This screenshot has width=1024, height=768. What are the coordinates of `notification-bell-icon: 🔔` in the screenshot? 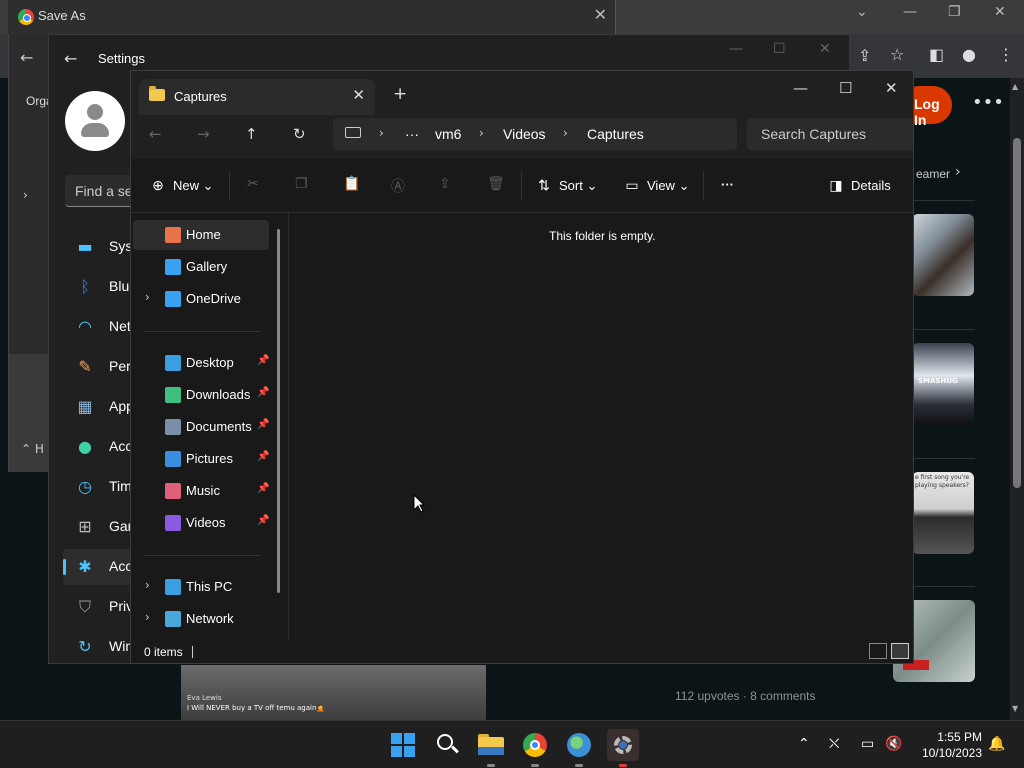 It's located at (996, 744).